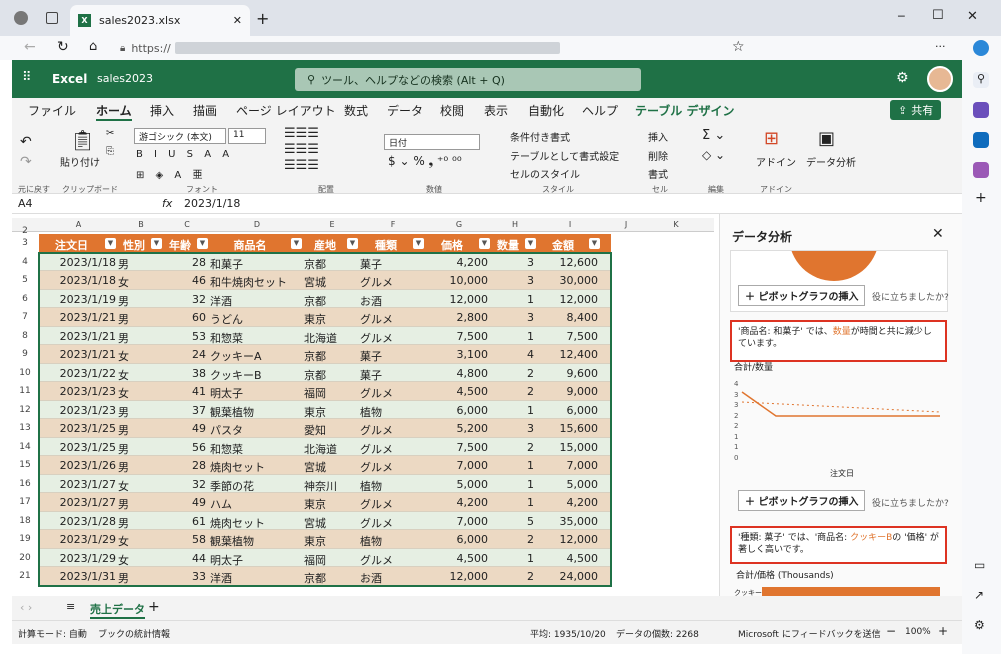  What do you see at coordinates (457, 428) in the screenshot?
I see `table-cell: 5,200` at bounding box center [457, 428].